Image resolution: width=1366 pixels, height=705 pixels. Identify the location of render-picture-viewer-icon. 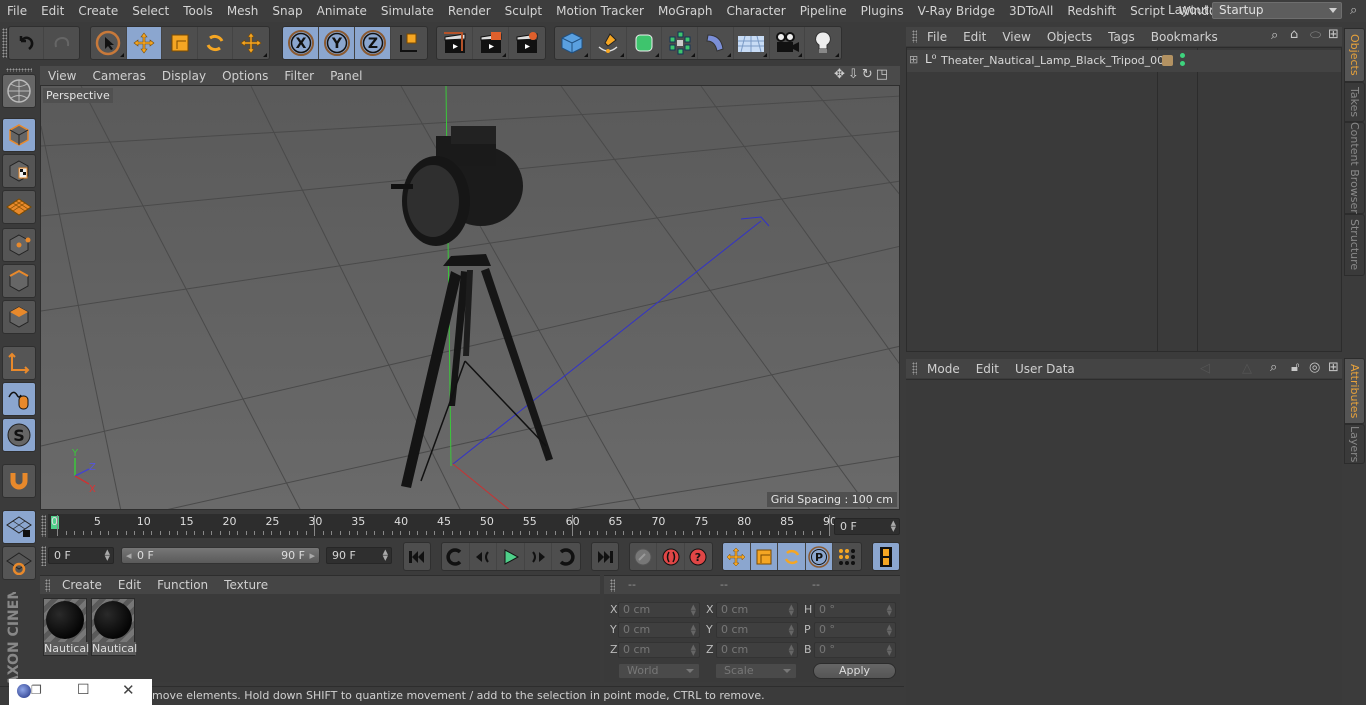
(491, 43).